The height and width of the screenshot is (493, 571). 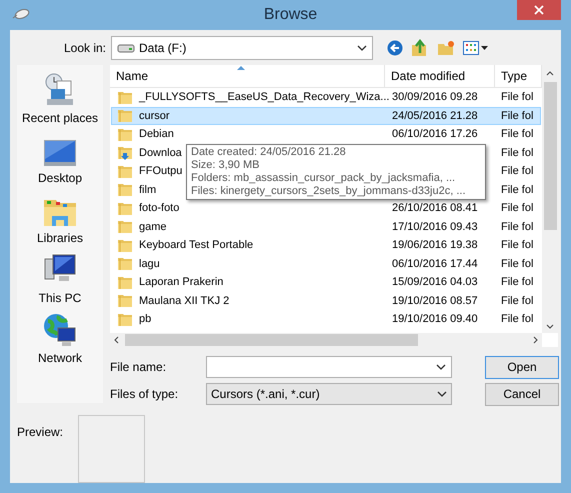 What do you see at coordinates (184, 301) in the screenshot?
I see `name-cell-text: Maulana XII TKJ 2` at bounding box center [184, 301].